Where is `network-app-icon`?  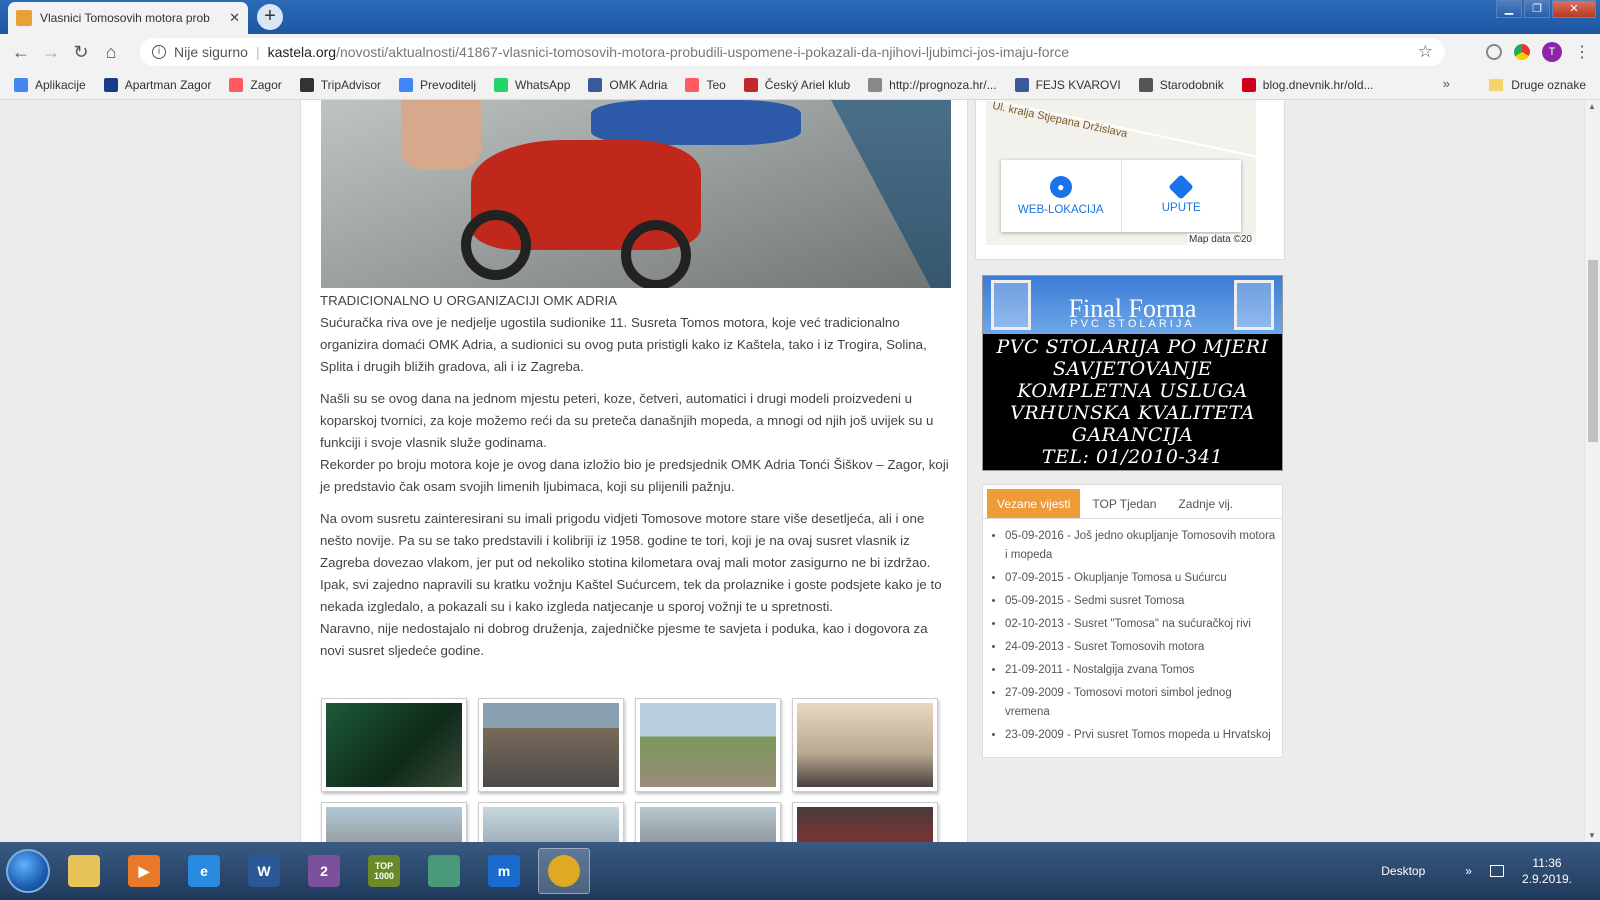 network-app-icon is located at coordinates (444, 871).